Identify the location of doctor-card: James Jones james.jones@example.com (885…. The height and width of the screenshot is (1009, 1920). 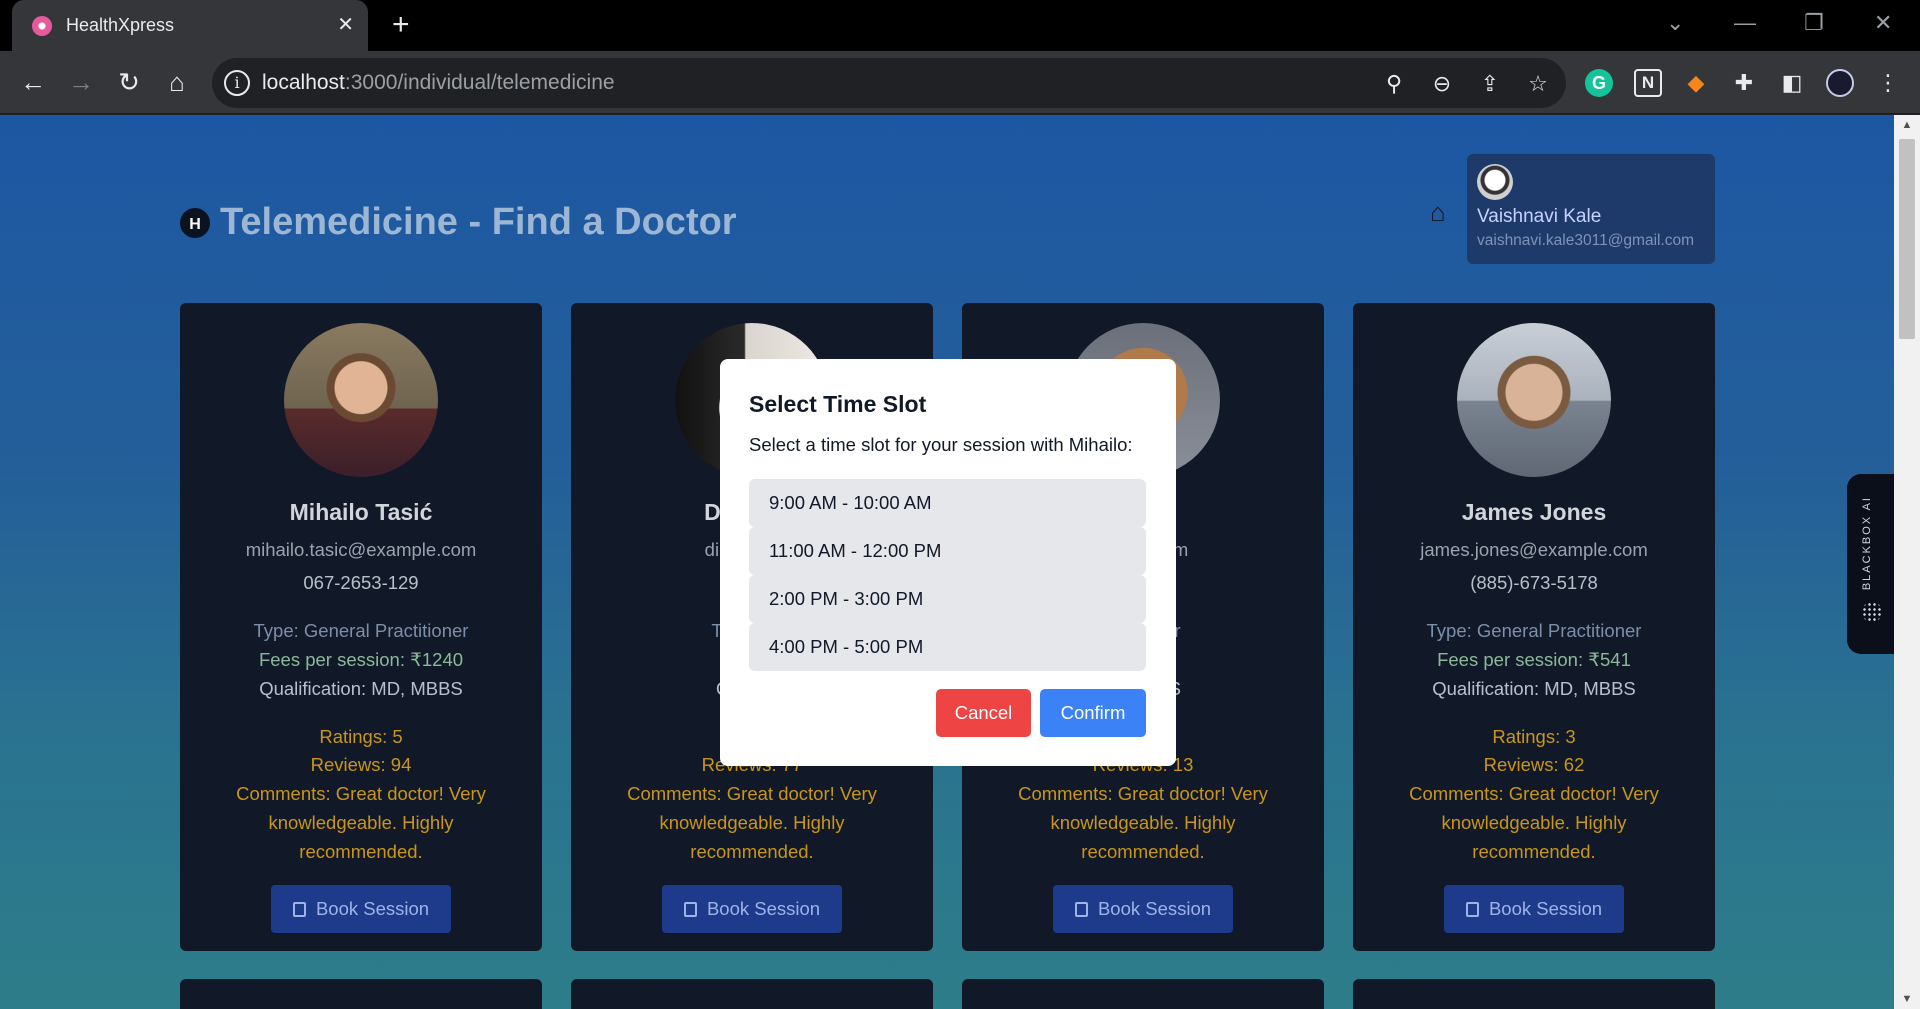
(1534, 627).